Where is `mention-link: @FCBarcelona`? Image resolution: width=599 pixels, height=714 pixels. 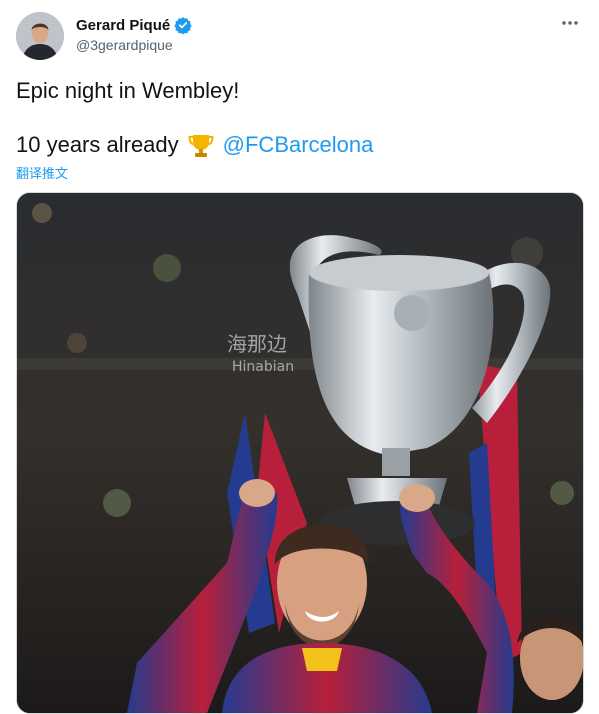 mention-link: @FCBarcelona is located at coordinates (298, 144).